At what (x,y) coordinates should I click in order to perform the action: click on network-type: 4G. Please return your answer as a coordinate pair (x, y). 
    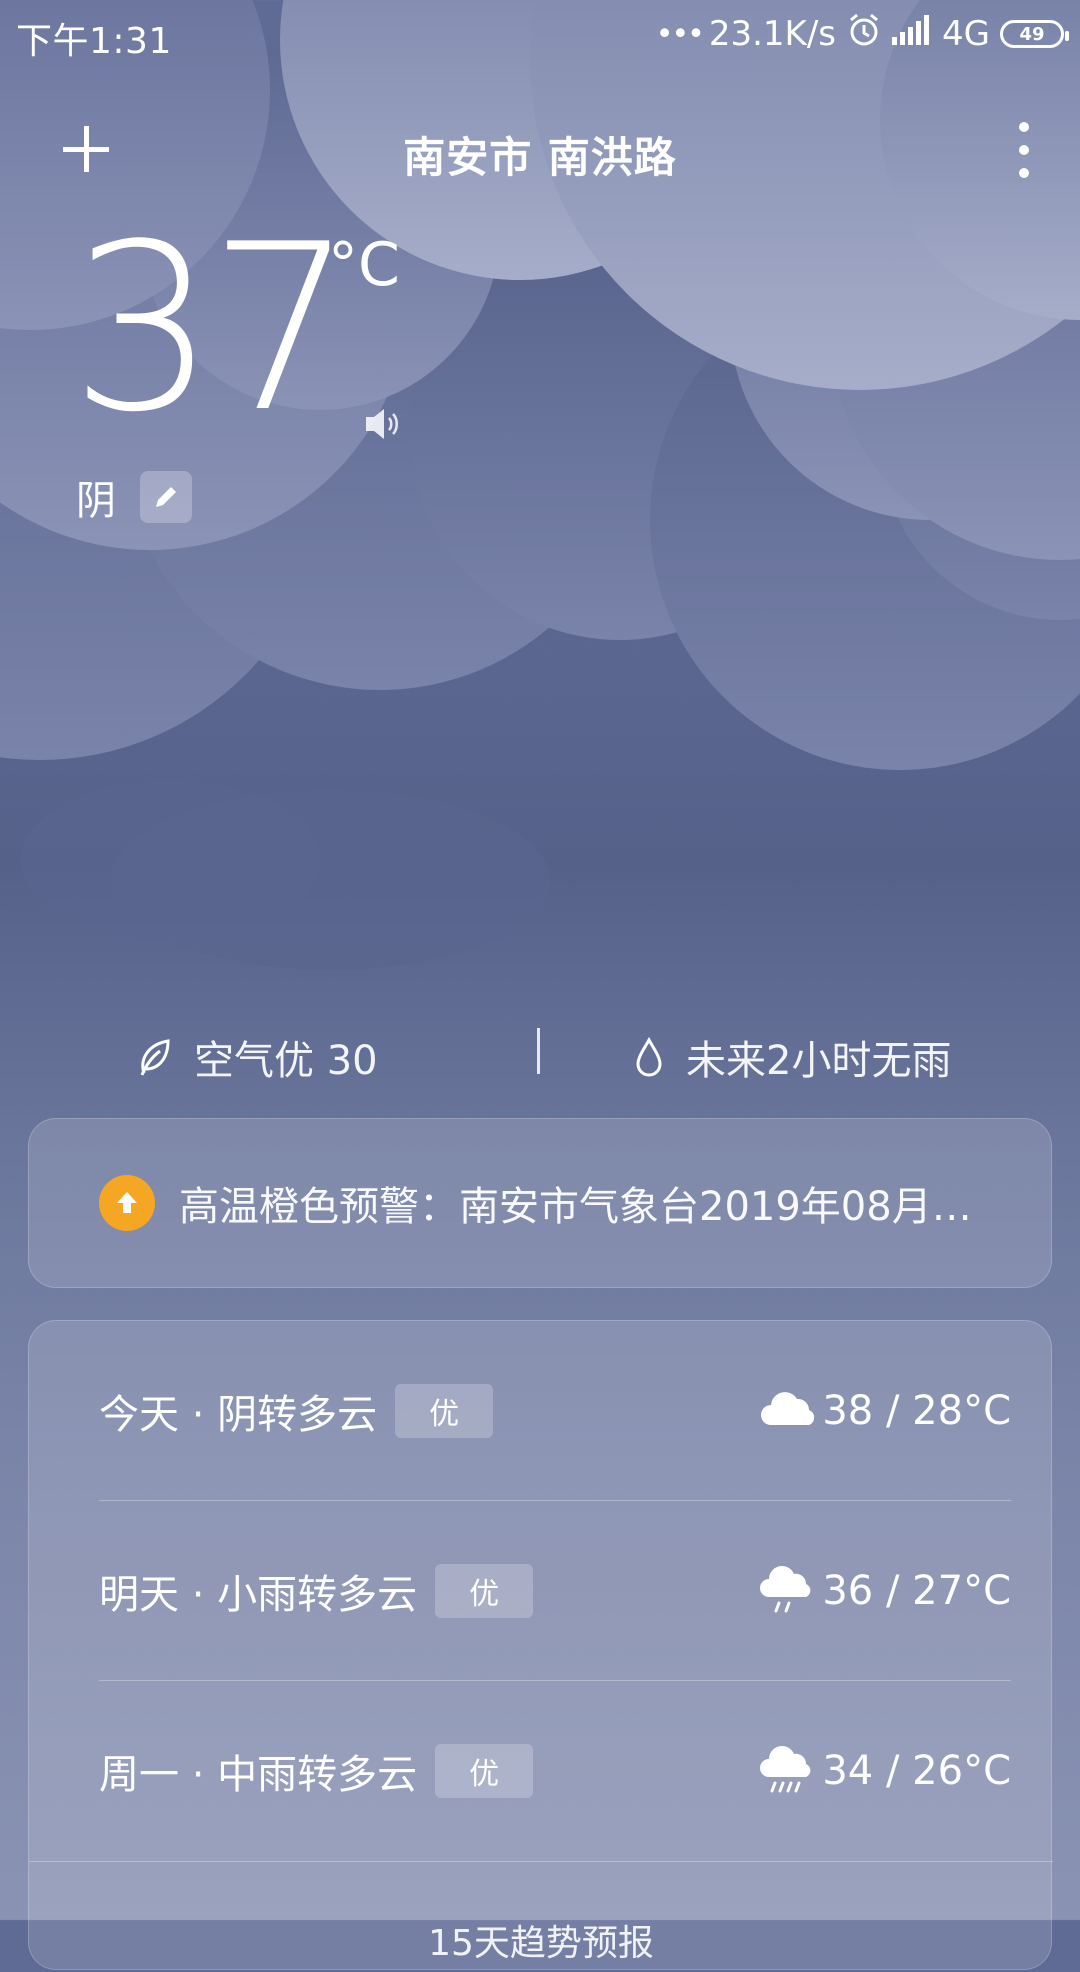
    Looking at the image, I should click on (966, 34).